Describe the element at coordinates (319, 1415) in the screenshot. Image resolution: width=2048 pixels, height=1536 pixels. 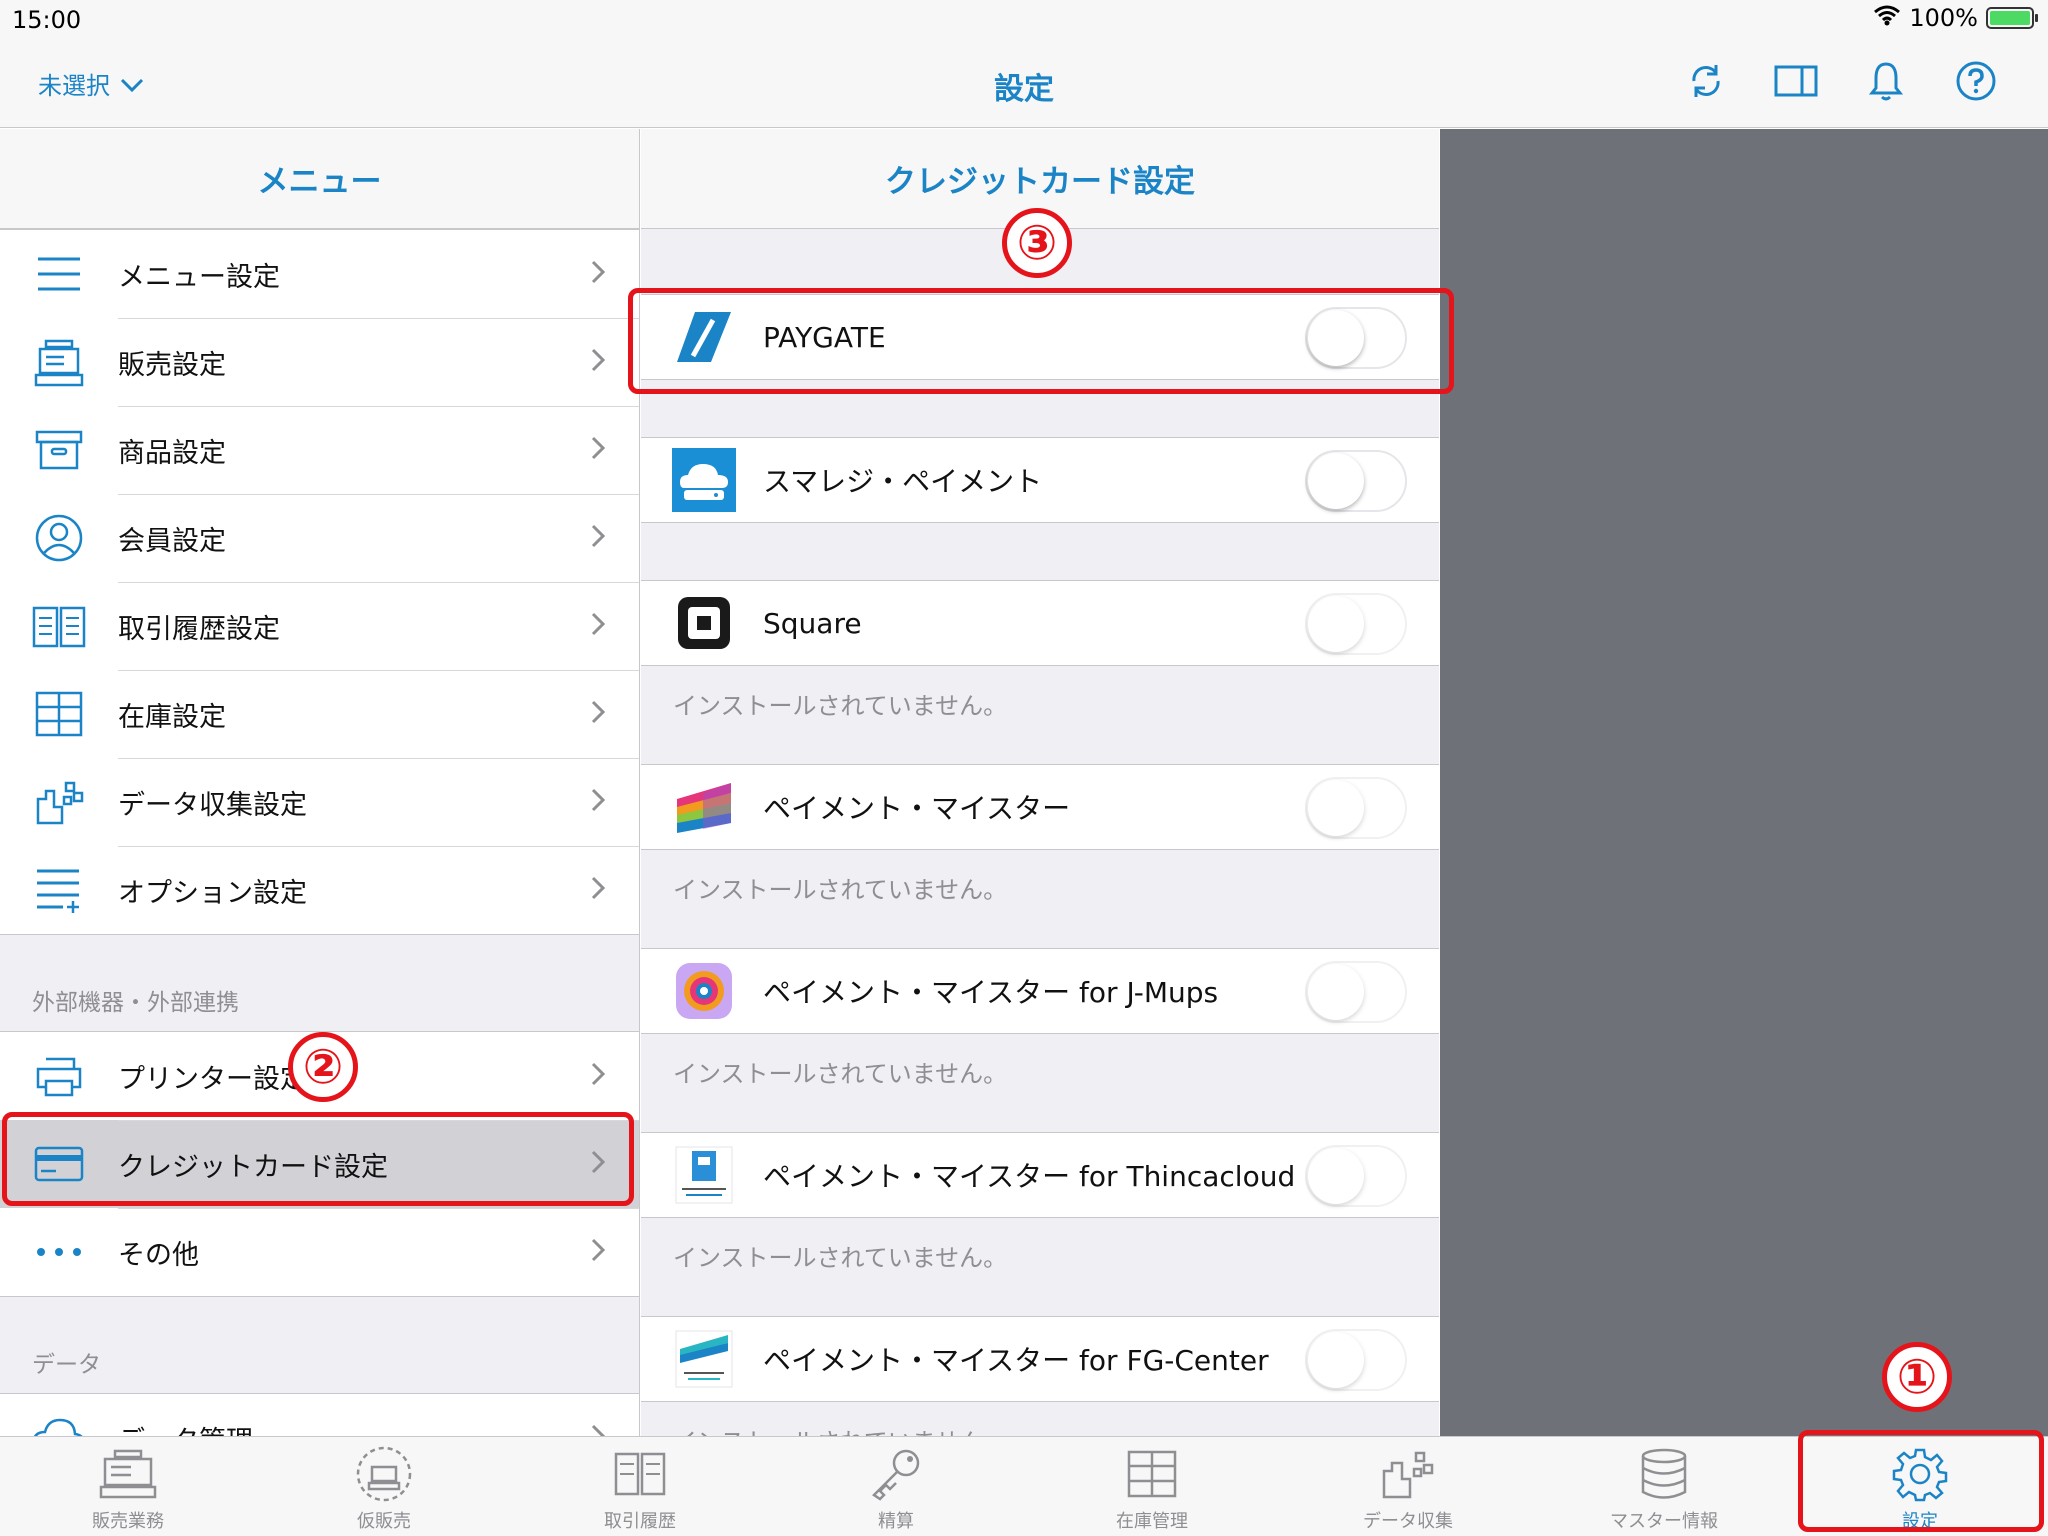
I see `menu-item-data-management: データ管理` at that location.